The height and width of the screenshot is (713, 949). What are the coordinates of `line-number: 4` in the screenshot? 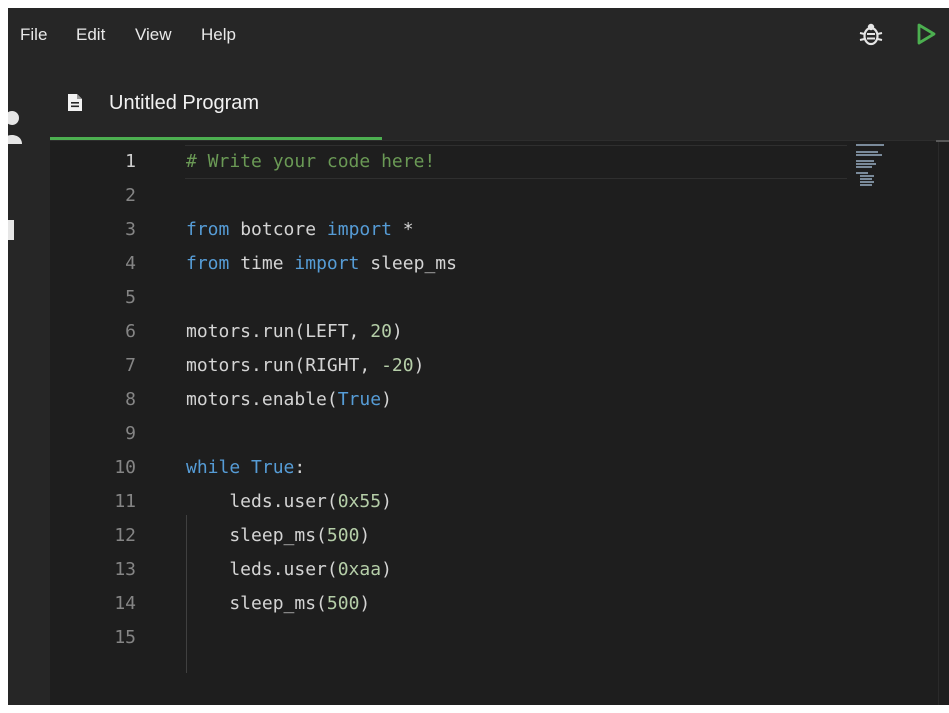 It's located at (130, 263).